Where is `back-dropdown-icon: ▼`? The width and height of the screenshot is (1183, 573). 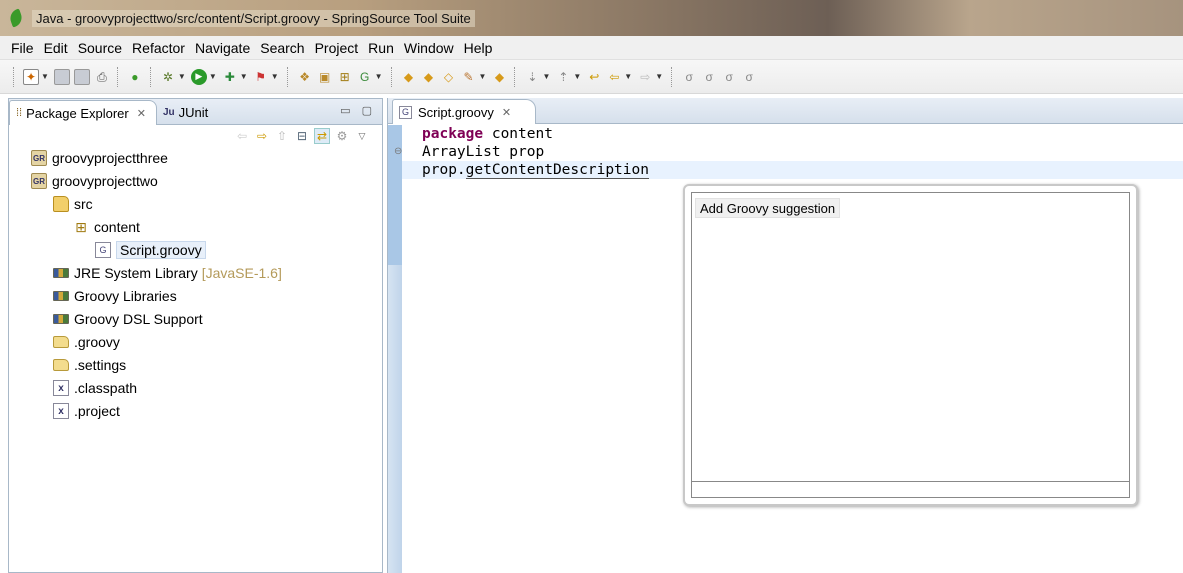
back-dropdown-icon: ▼ is located at coordinates (628, 76).